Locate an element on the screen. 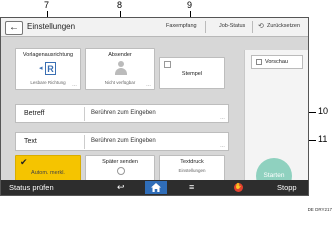 Image resolution: width=335 pixels, height=240 pixels. autom-merkl-label: Autom. merkl. is located at coordinates (48, 173).